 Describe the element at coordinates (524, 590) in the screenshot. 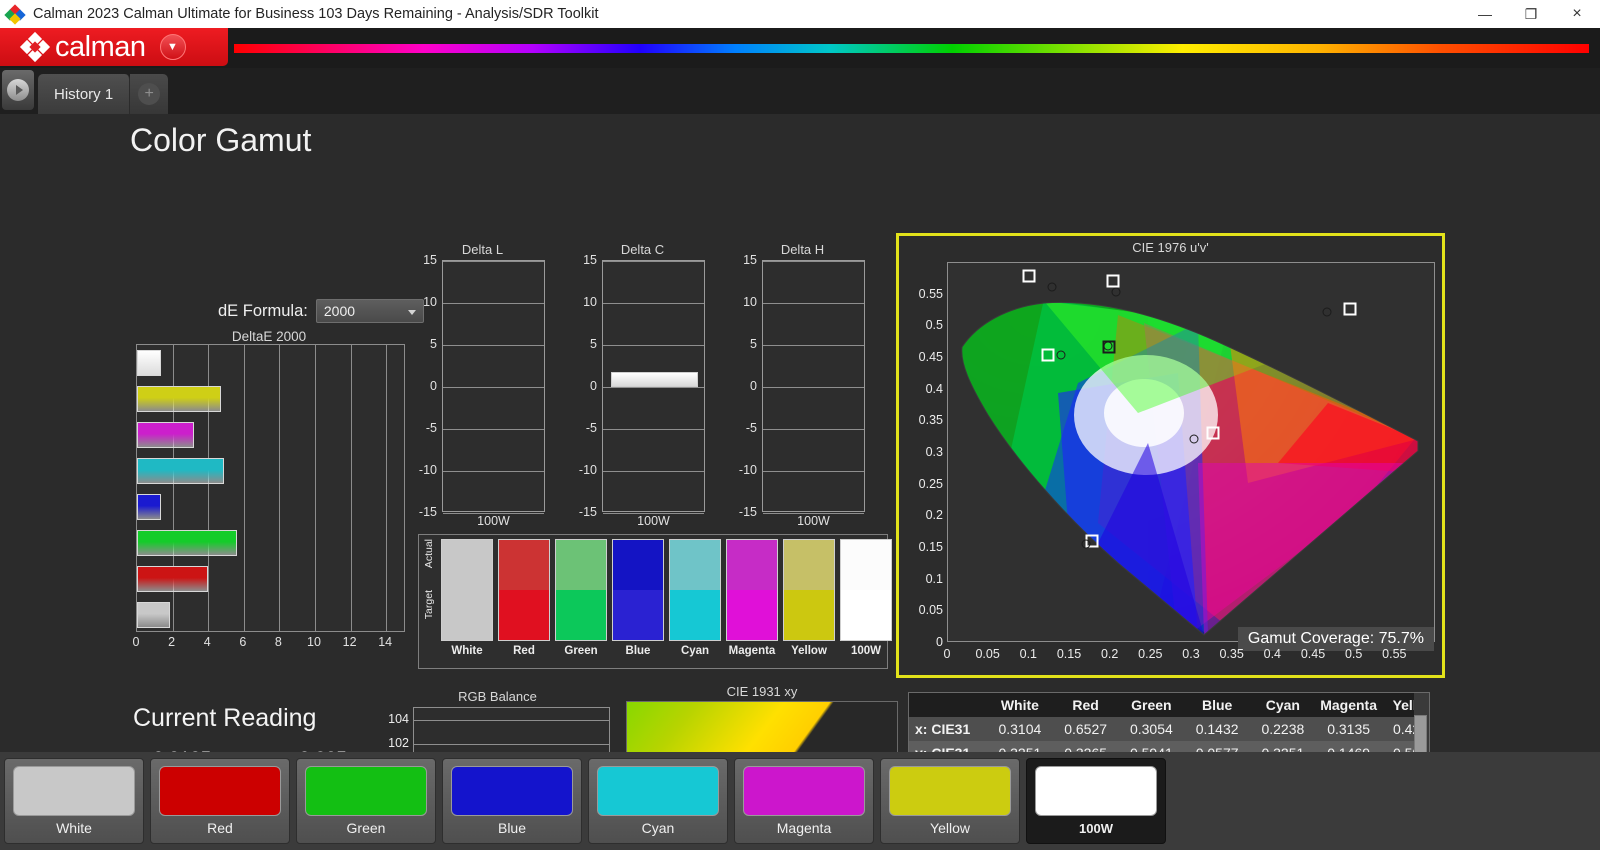

I see `swatch-red` at that location.